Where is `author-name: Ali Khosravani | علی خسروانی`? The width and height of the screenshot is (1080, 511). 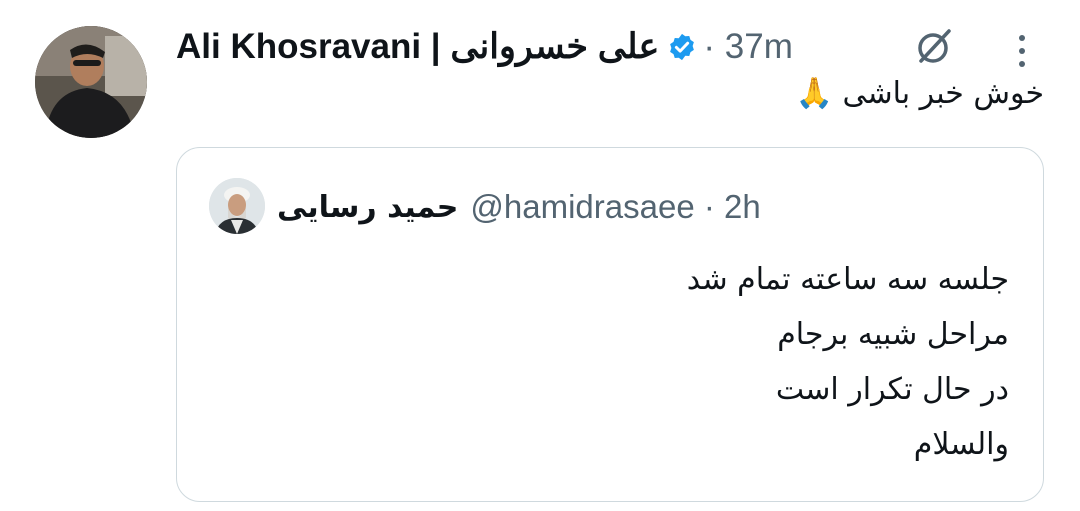 author-name: Ali Khosravani | علی خسروانی is located at coordinates (417, 47).